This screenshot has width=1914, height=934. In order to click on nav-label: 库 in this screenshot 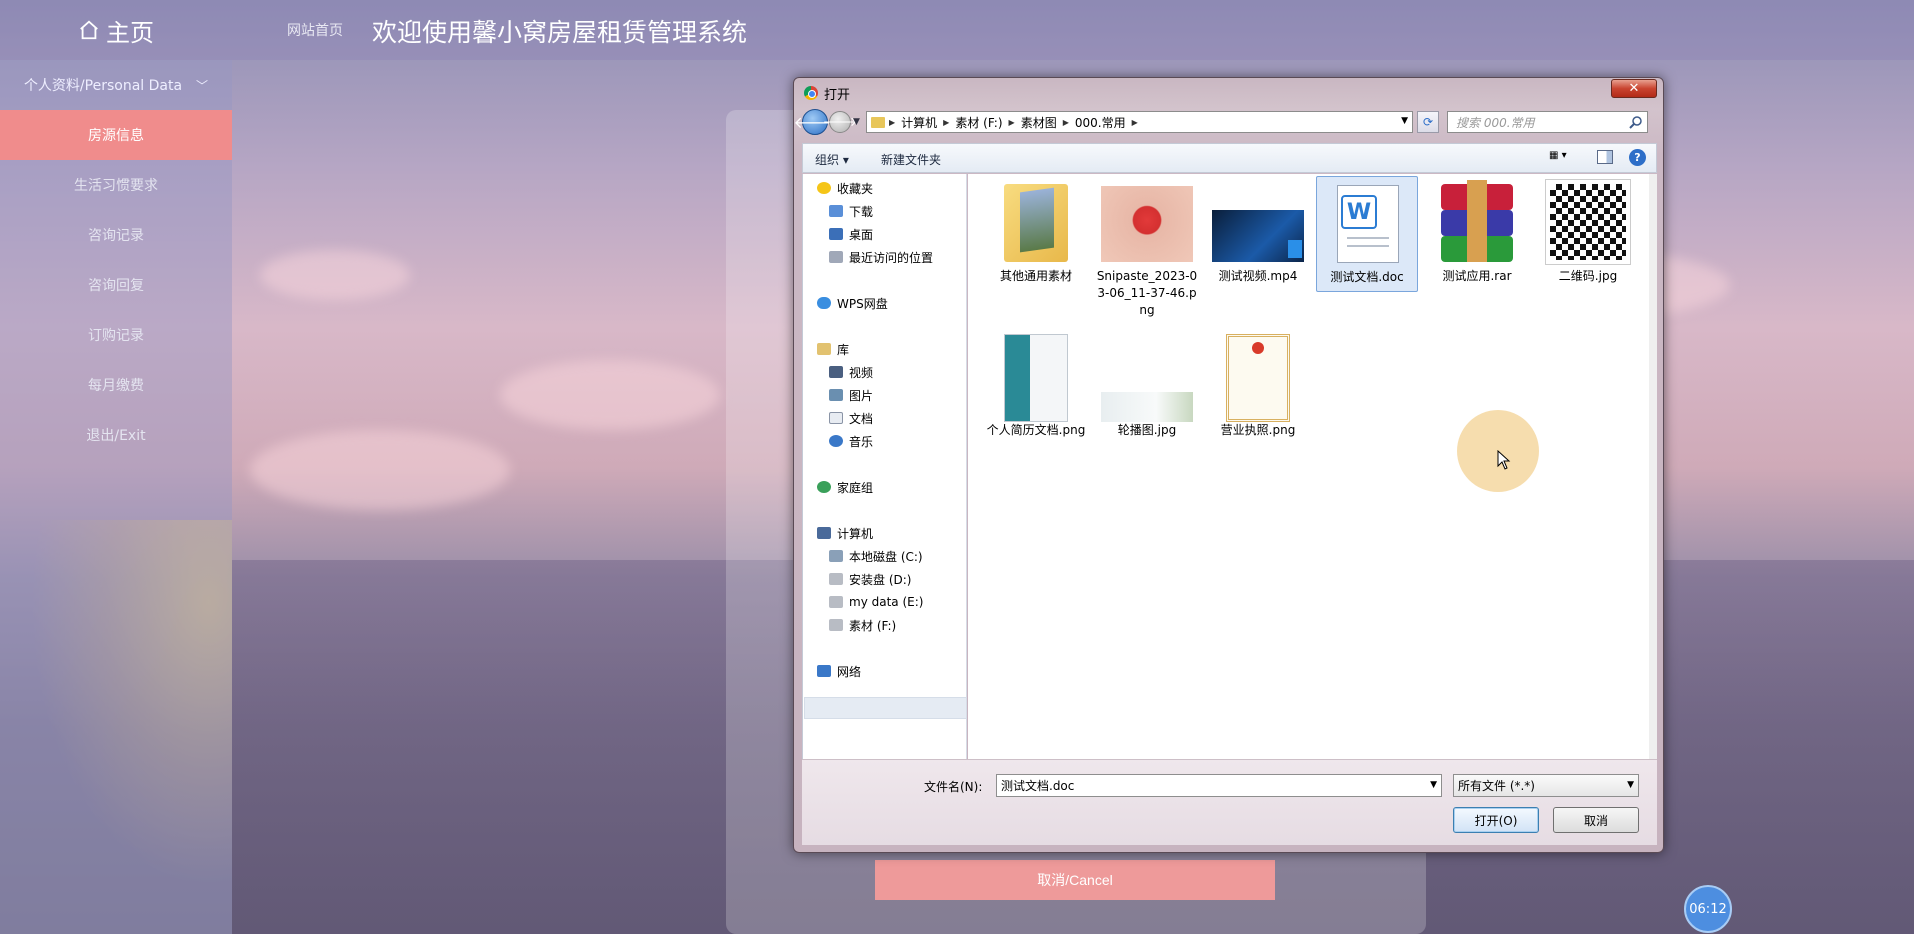, I will do `click(843, 349)`.